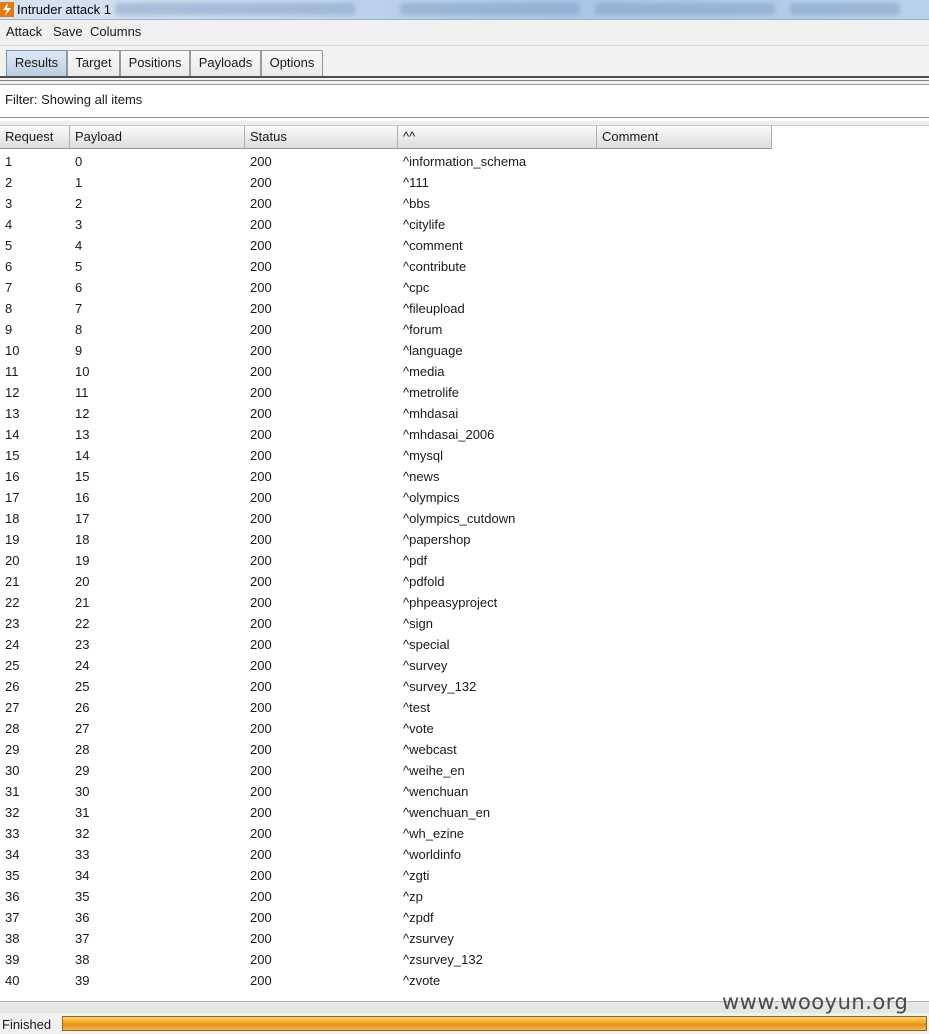 This screenshot has height=1034, width=929. I want to click on table-row: 21 20 200 ^pdfold, so click(386, 581).